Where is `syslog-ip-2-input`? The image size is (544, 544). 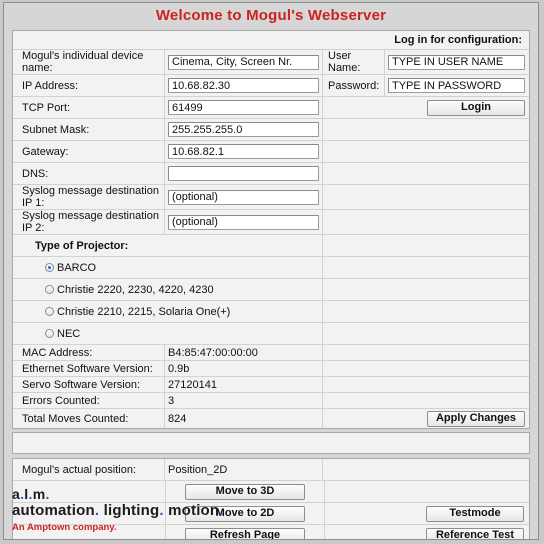 syslog-ip-2-input is located at coordinates (243, 222).